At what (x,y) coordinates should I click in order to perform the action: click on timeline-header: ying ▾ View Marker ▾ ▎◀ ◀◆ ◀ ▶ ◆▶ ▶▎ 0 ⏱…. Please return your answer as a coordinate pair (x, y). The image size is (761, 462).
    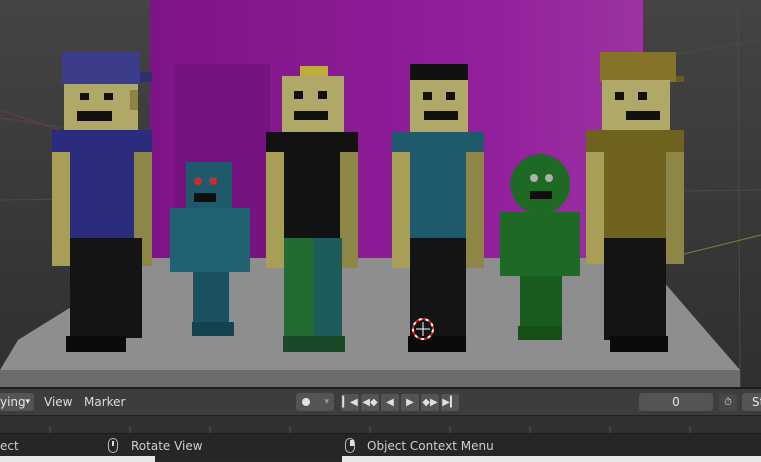
    Looking at the image, I should click on (380, 401).